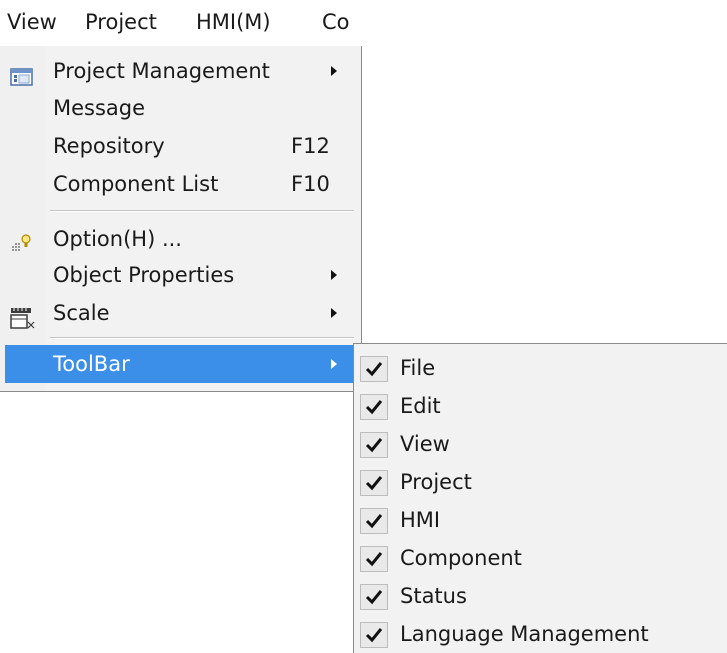 This screenshot has width=727, height=653. What do you see at coordinates (540, 482) in the screenshot?
I see `toolbar-item-project: Project` at bounding box center [540, 482].